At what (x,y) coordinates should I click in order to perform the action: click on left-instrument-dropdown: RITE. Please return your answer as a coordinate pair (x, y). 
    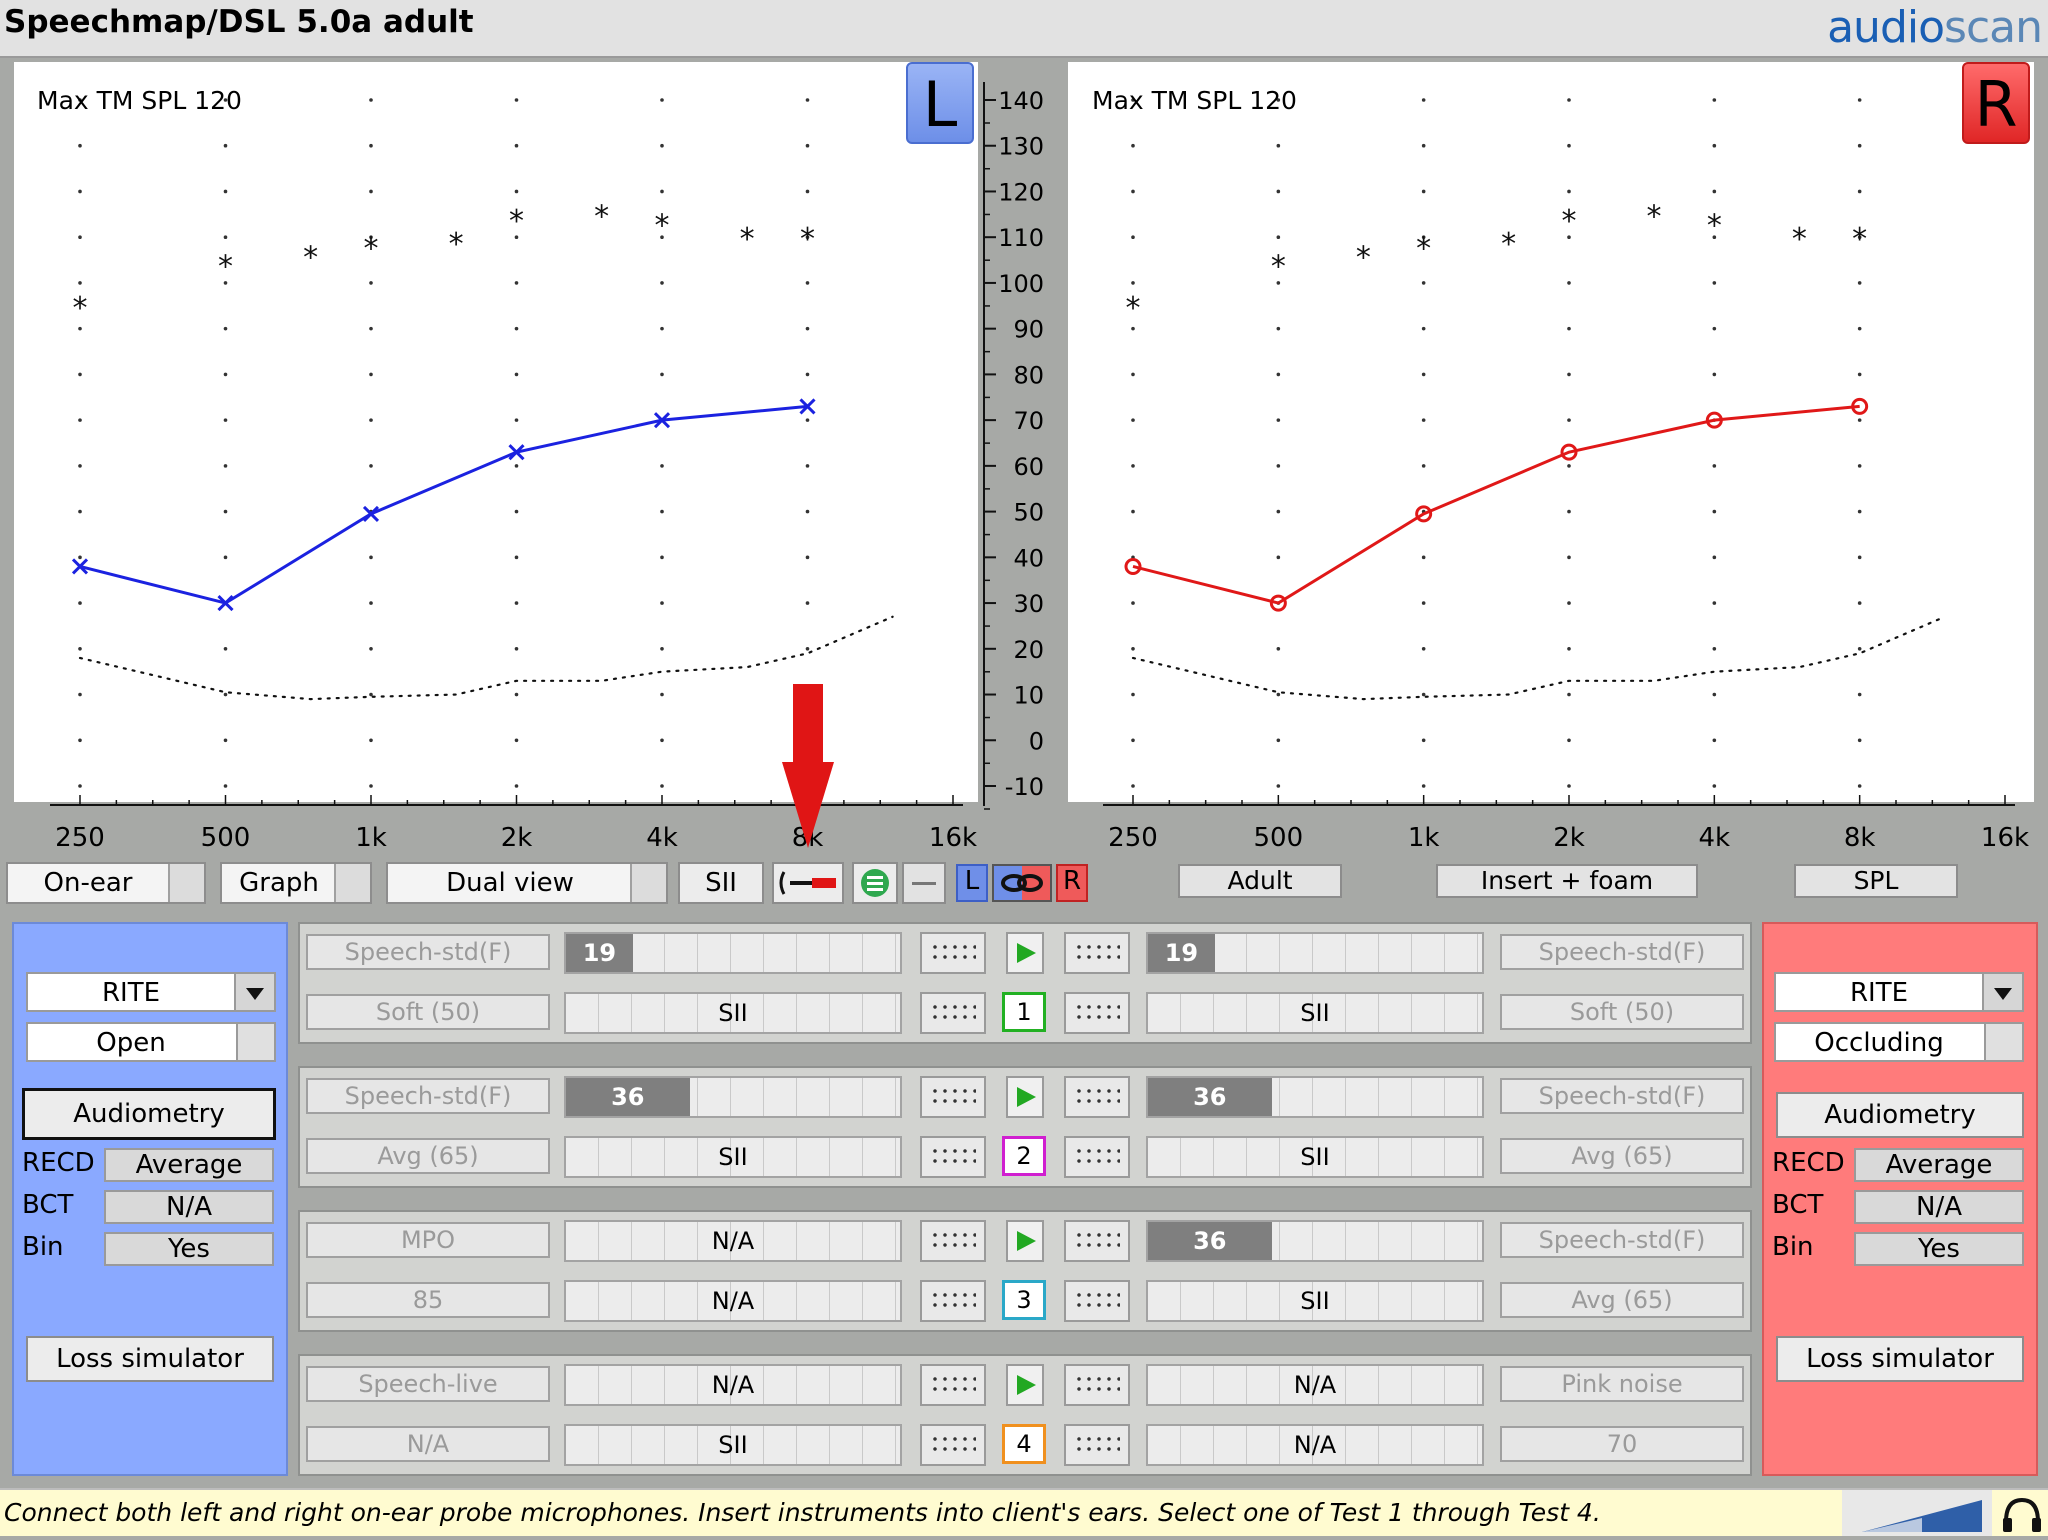
    Looking at the image, I should click on (151, 992).